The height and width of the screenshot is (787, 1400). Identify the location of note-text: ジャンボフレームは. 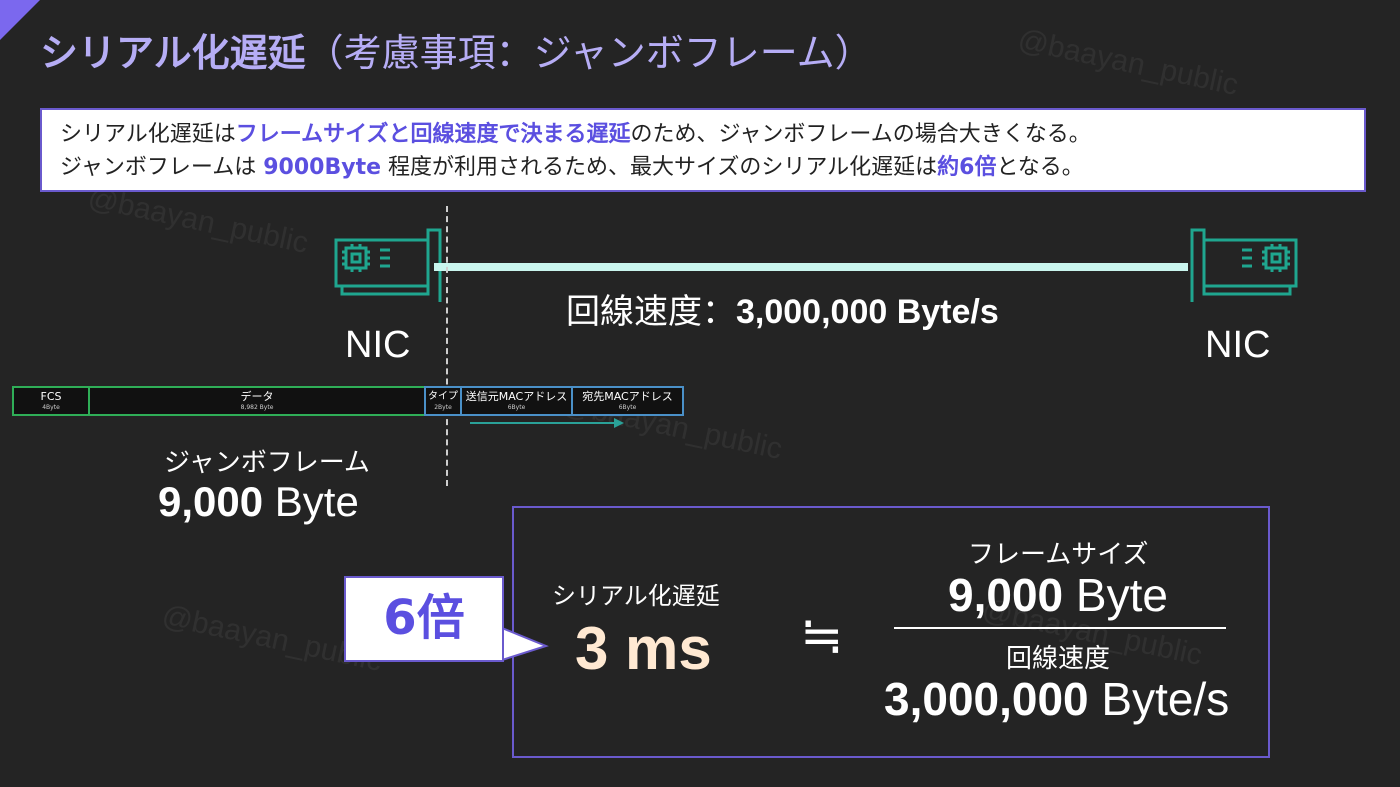
(162, 167).